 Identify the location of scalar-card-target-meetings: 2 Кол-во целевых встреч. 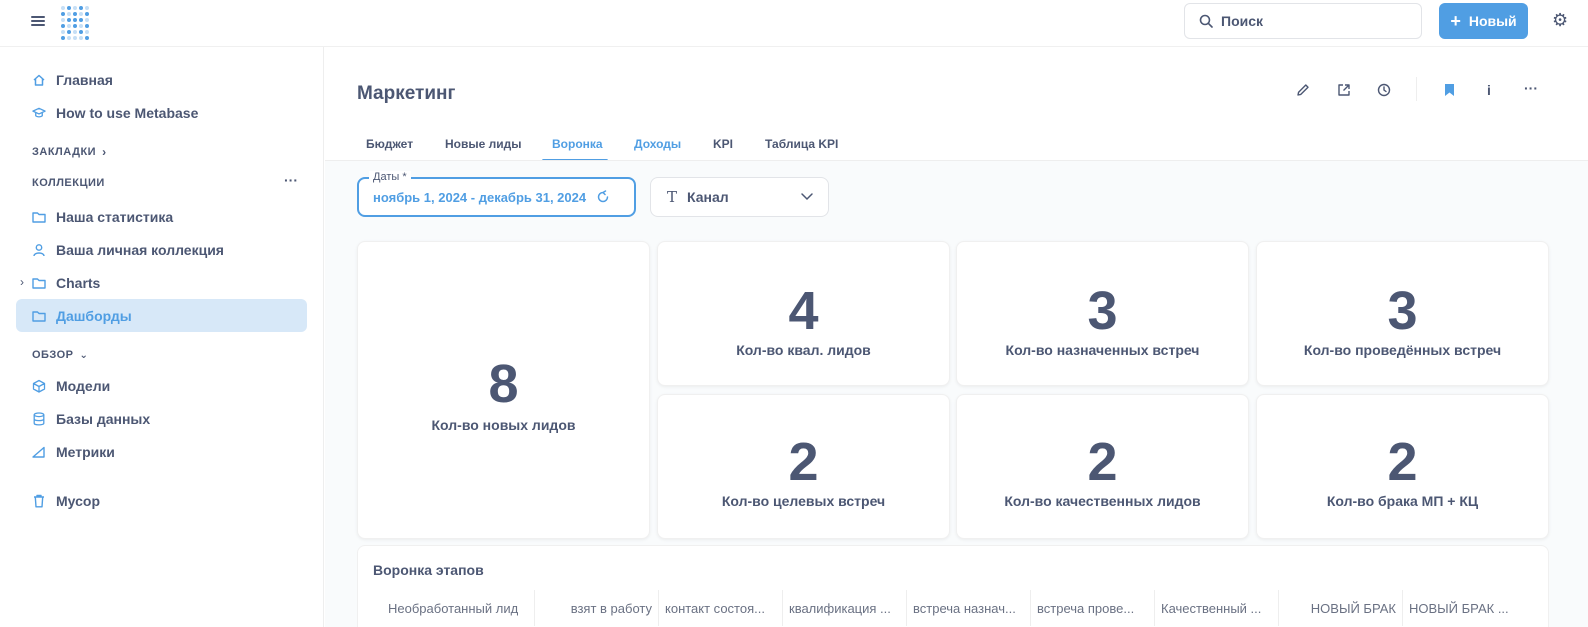
(803, 466).